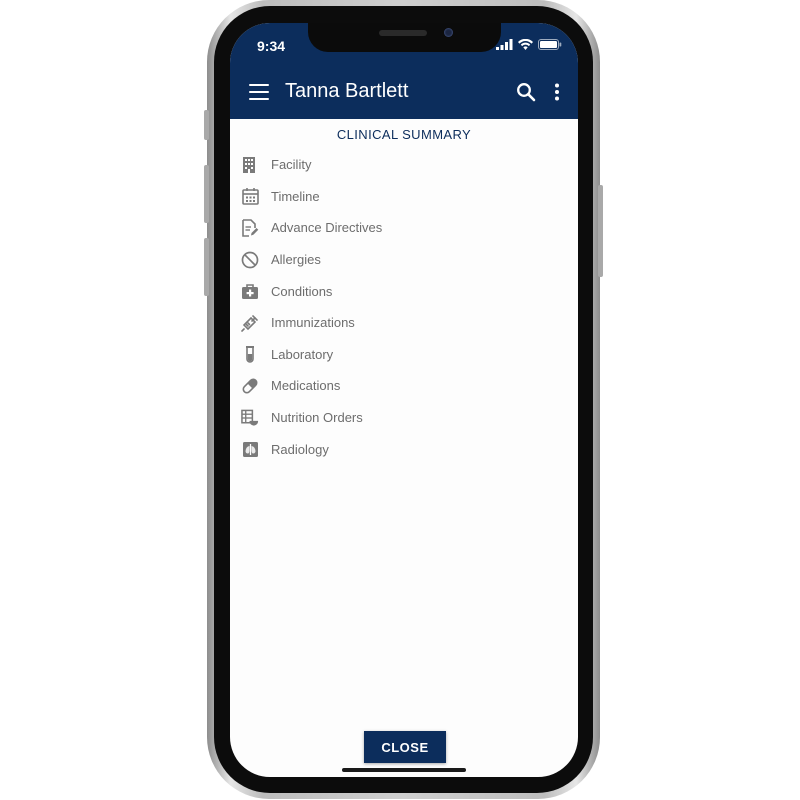 The height and width of the screenshot is (800, 800). Describe the element at coordinates (306, 386) in the screenshot. I see `menu-item-label: Medications` at that location.